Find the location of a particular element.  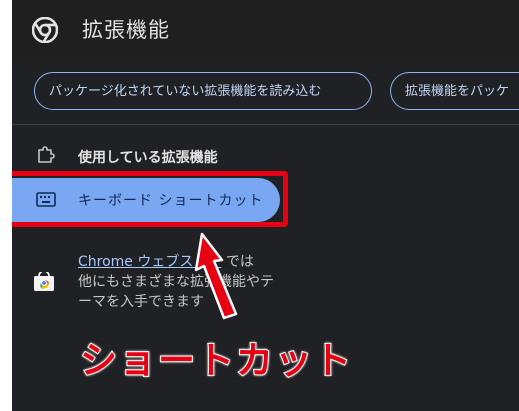

sidebar-item-my-extensions: 使用している拡張機能 is located at coordinates (149, 156).